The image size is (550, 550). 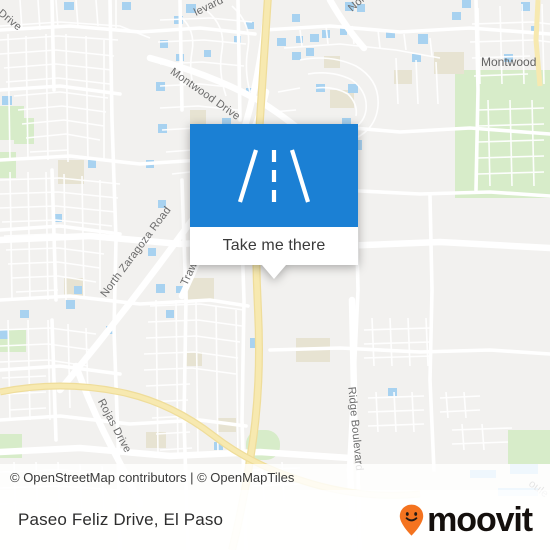 I want to click on map-place-labels: Montwood, so click(x=508, y=62).